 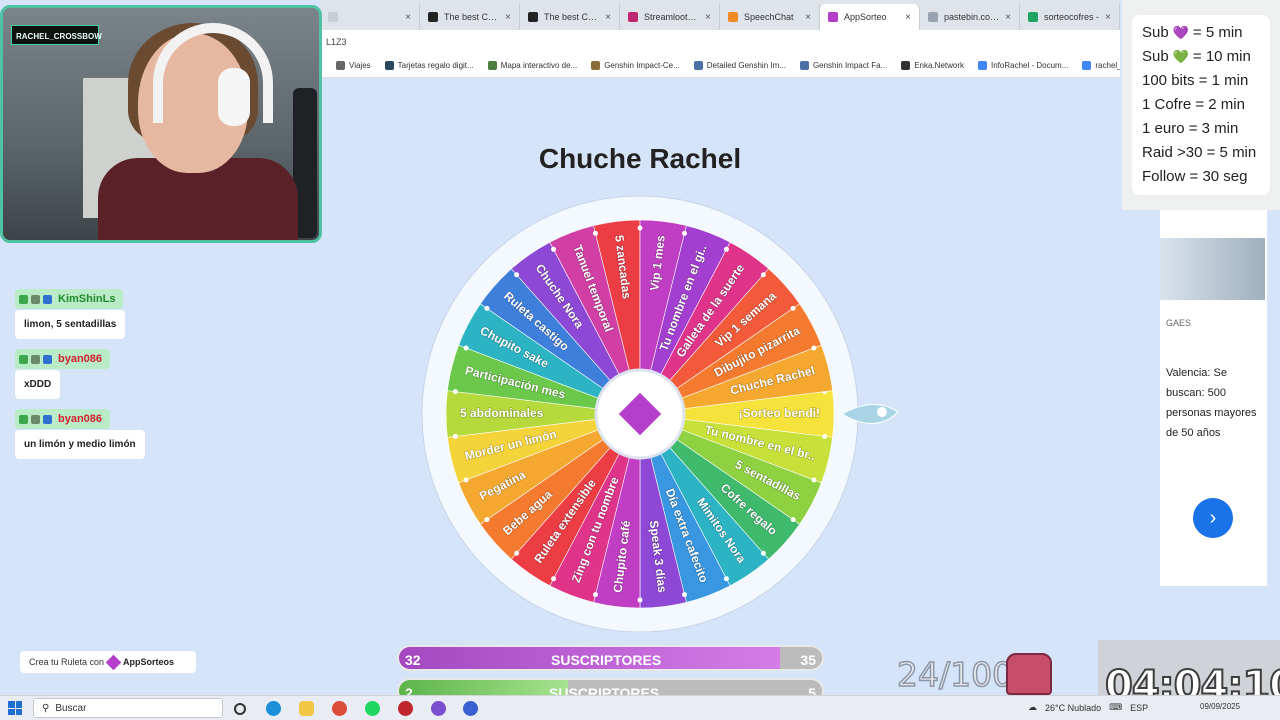 What do you see at coordinates (370, 17) in the screenshot?
I see `browser-tab: ×` at bounding box center [370, 17].